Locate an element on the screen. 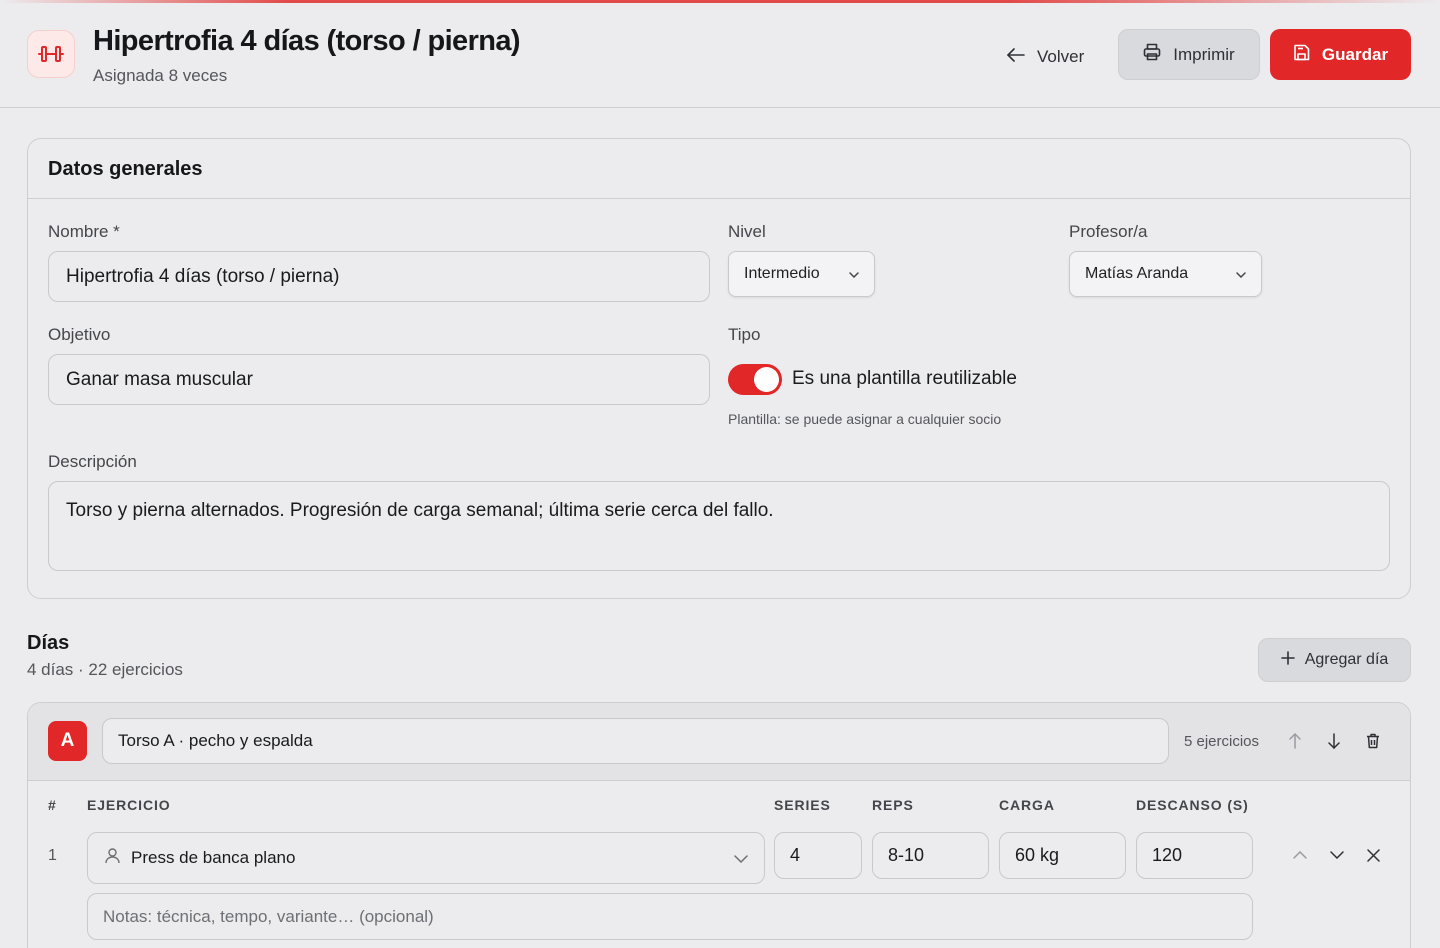 The image size is (1440, 948). trash-icon is located at coordinates (1373, 741).